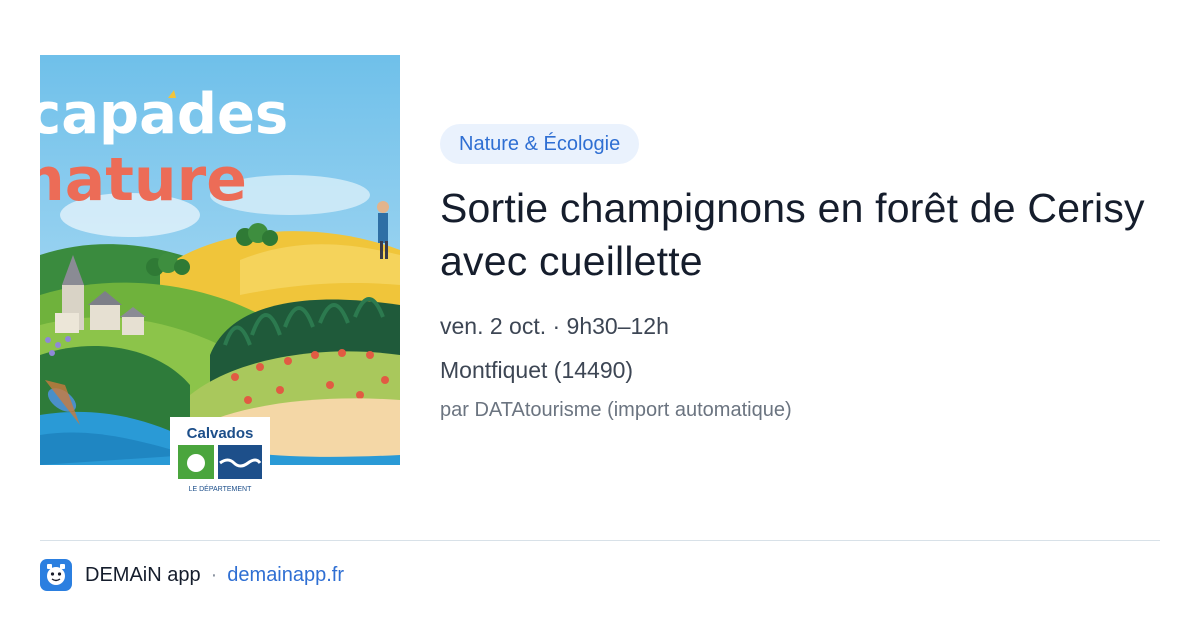  What do you see at coordinates (220, 488) in the screenshot?
I see `logo-sub: LE DÉPARTEMENT` at bounding box center [220, 488].